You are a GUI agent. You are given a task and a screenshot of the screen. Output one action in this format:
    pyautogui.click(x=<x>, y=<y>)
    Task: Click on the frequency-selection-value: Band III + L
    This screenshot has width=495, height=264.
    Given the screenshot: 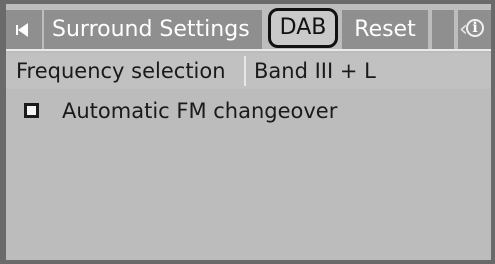 What is the action you would take?
    pyautogui.click(x=315, y=71)
    